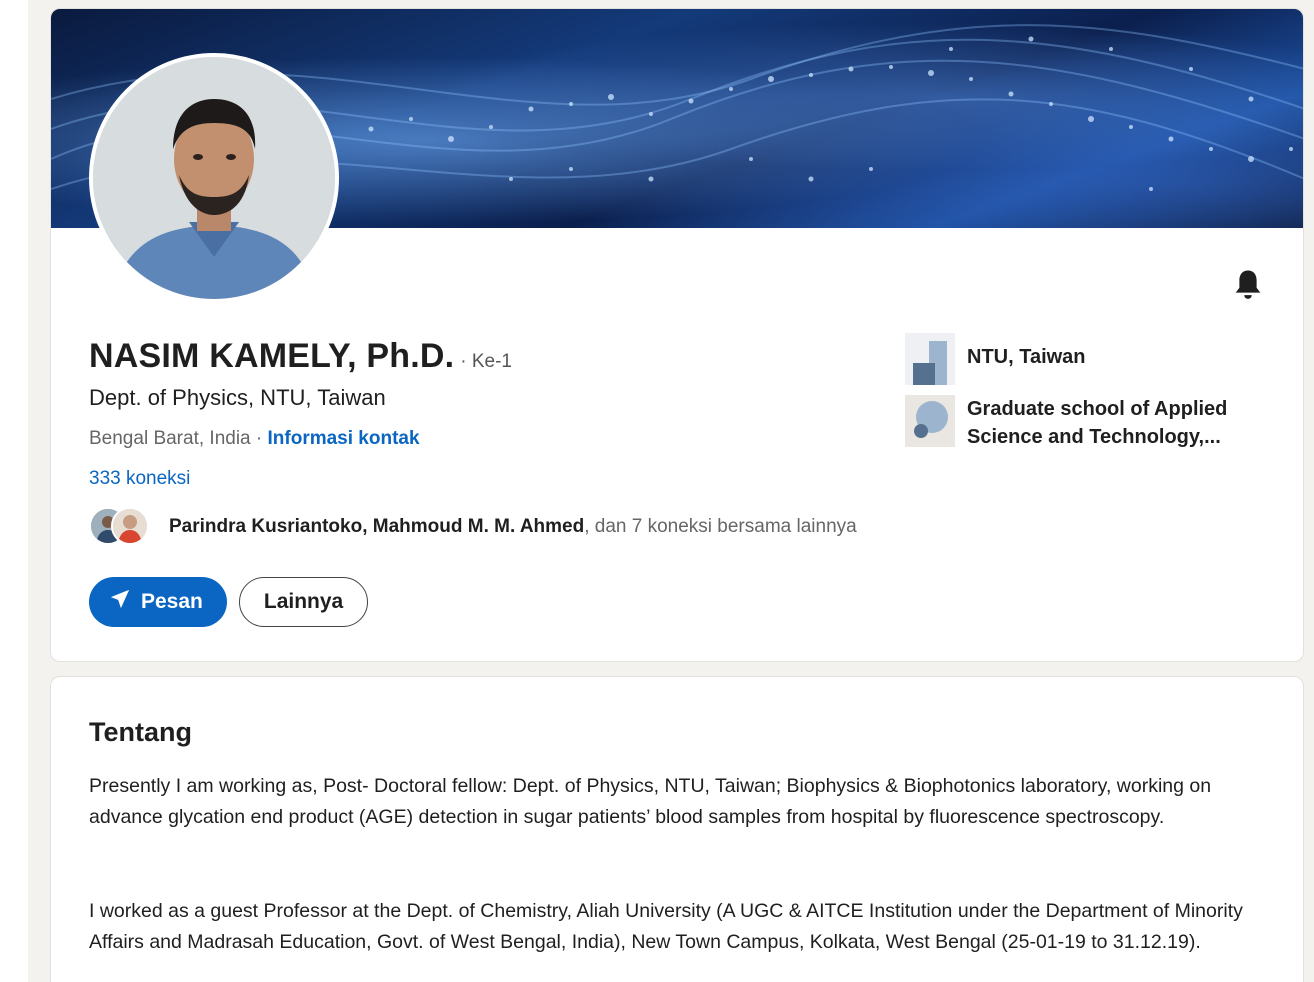 The image size is (1314, 982). What do you see at coordinates (930, 421) in the screenshot?
I see `school-logo-icon` at bounding box center [930, 421].